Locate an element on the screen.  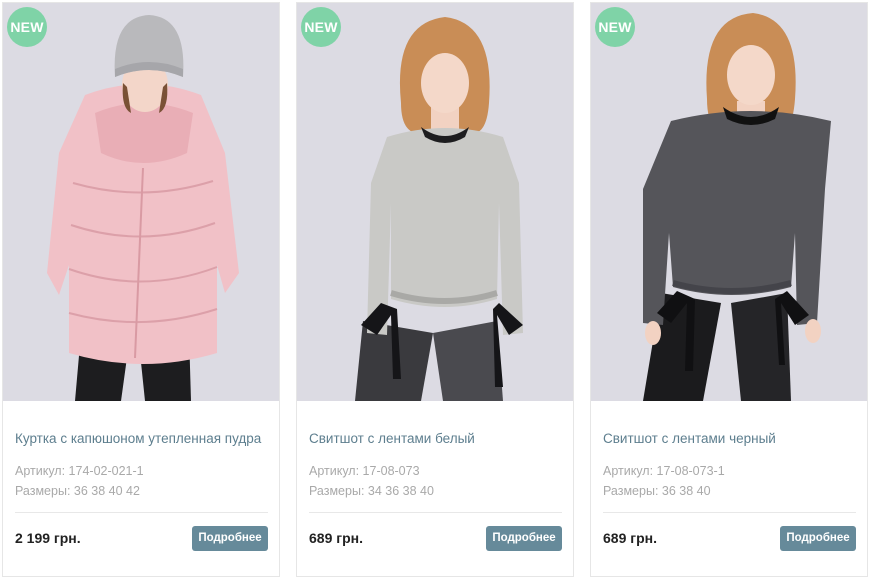
product-title: Куртка с капюшоном утепленная пудра is located at coordinates (142, 438).